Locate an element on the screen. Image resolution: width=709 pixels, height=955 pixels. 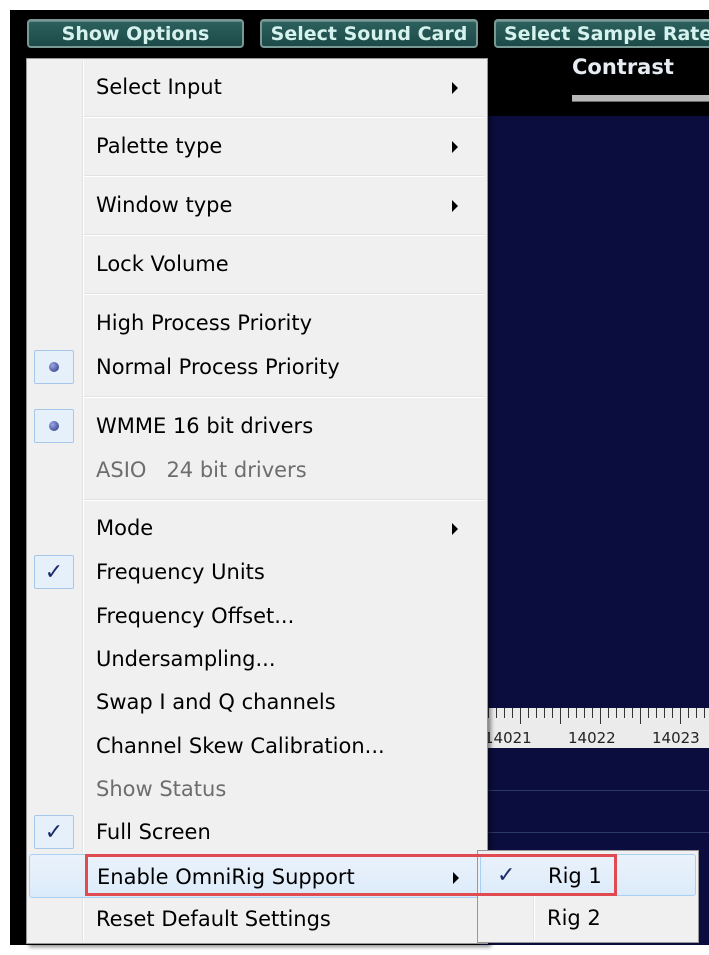
menu-item-label: Frequency Units is located at coordinates (180, 572).